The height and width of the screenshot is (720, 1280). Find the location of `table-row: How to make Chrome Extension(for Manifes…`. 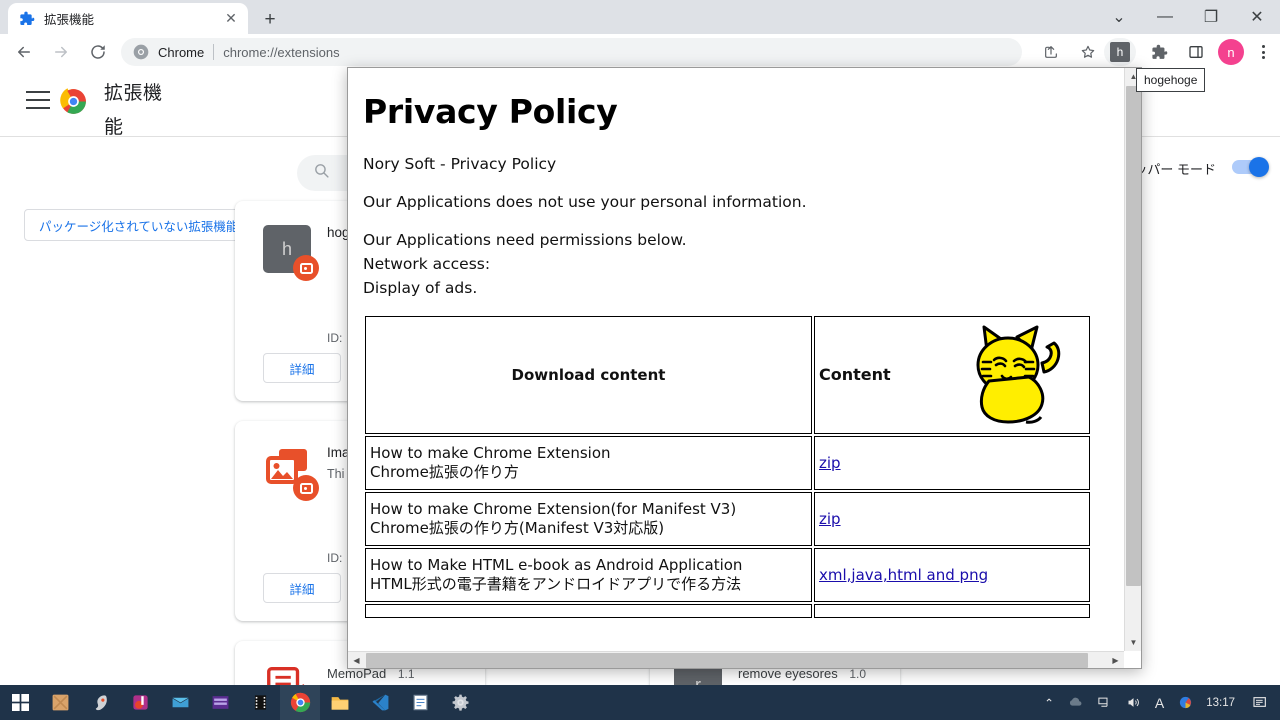

table-row: How to make Chrome Extension(for Manifes… is located at coordinates (727, 519).